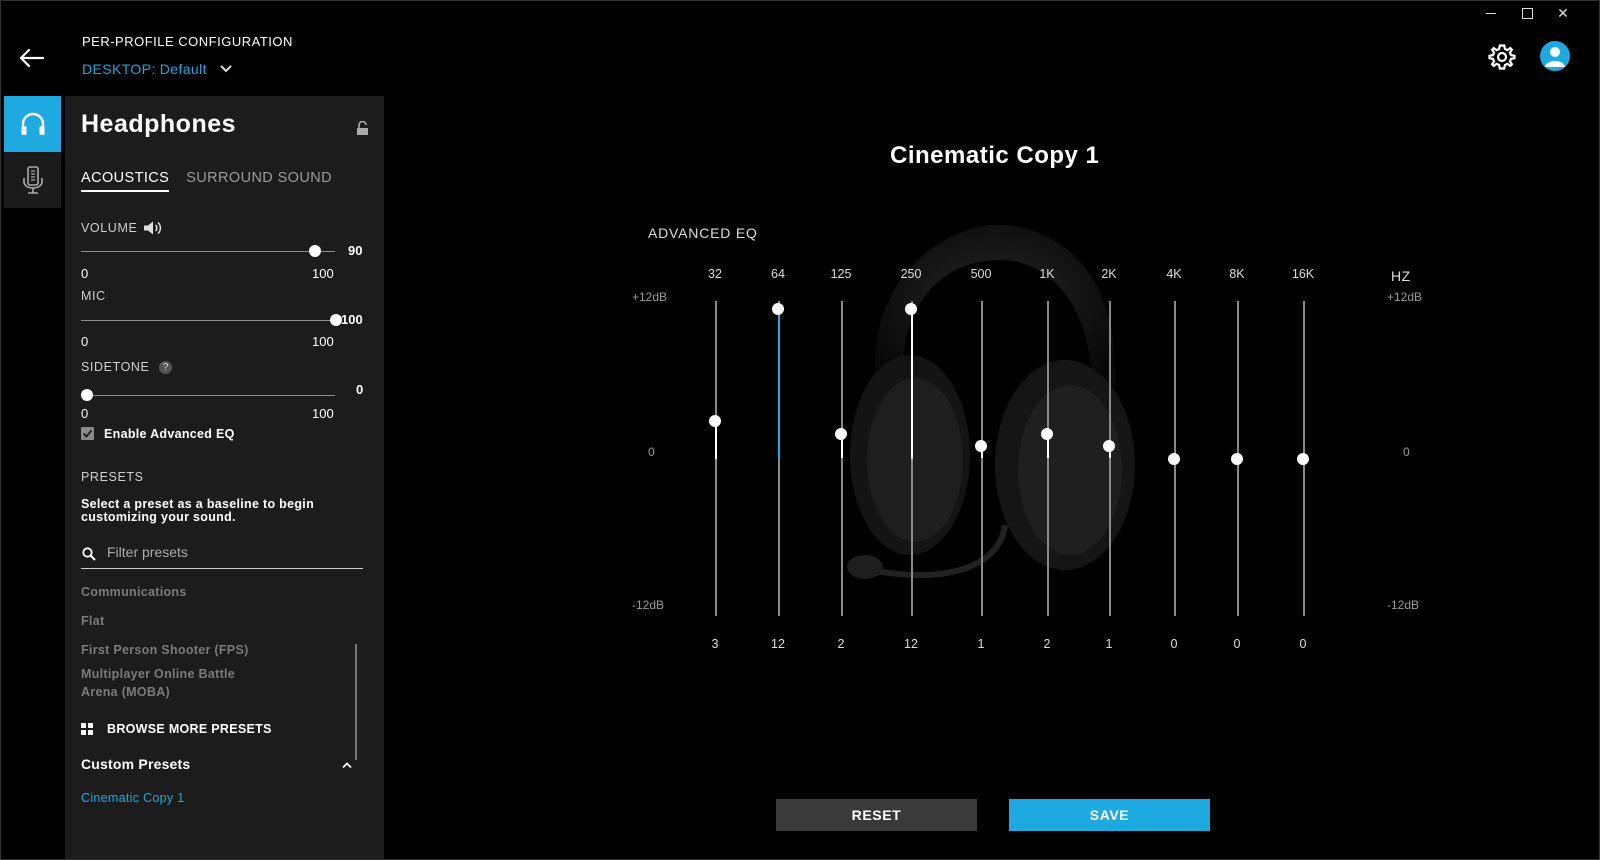 The width and height of the screenshot is (1600, 860). Describe the element at coordinates (715, 274) in the screenshot. I see `eq-band-frequency: 32` at that location.